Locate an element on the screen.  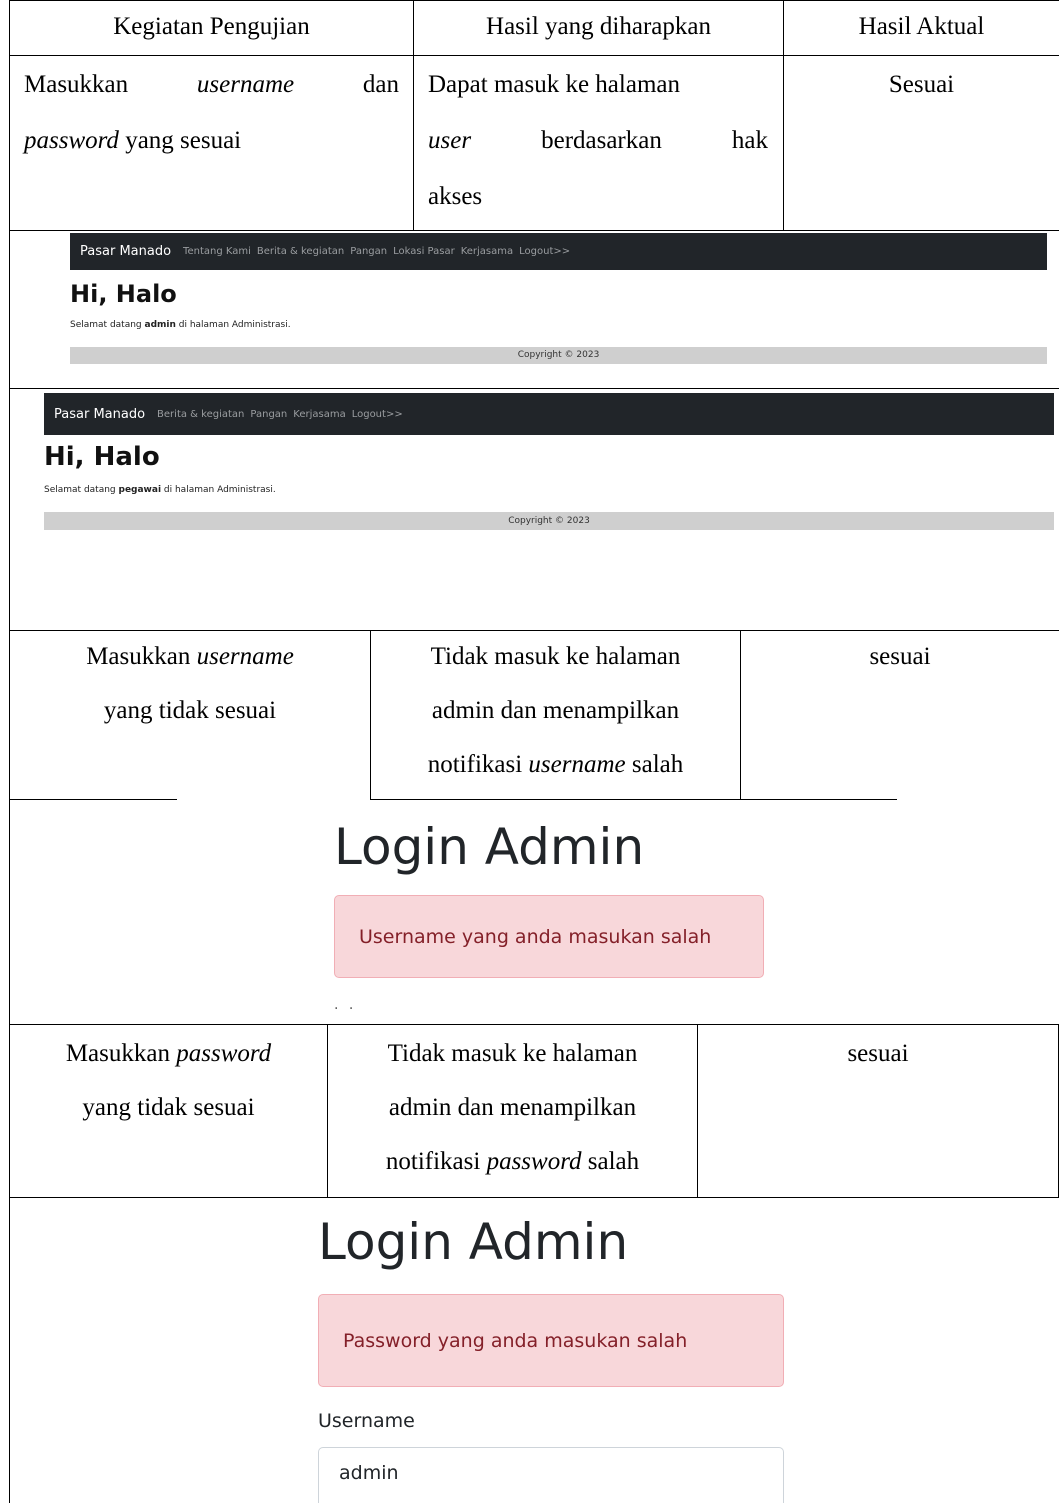
truncated-indicator: . . is located at coordinates (345, 1005).